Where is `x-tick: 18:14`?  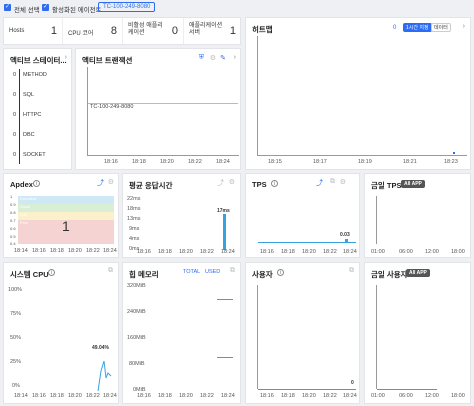 x-tick: 18:14 is located at coordinates (21, 251).